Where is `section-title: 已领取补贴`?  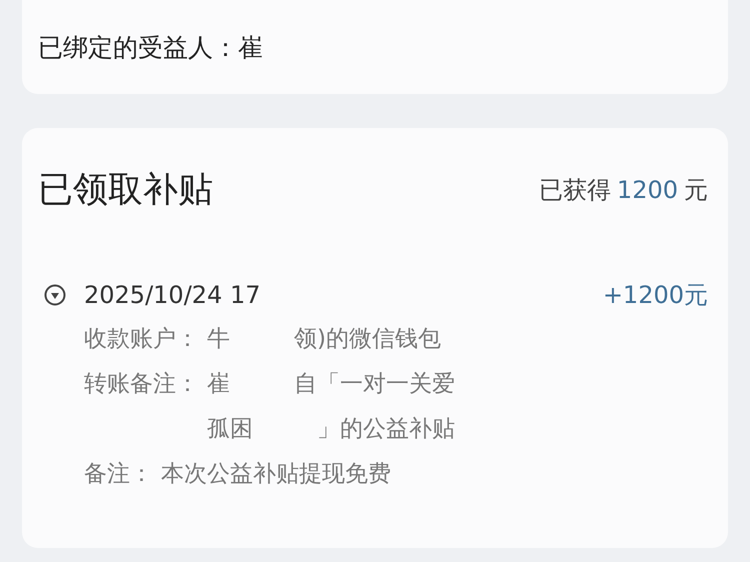
section-title: 已领取补贴 is located at coordinates (125, 190).